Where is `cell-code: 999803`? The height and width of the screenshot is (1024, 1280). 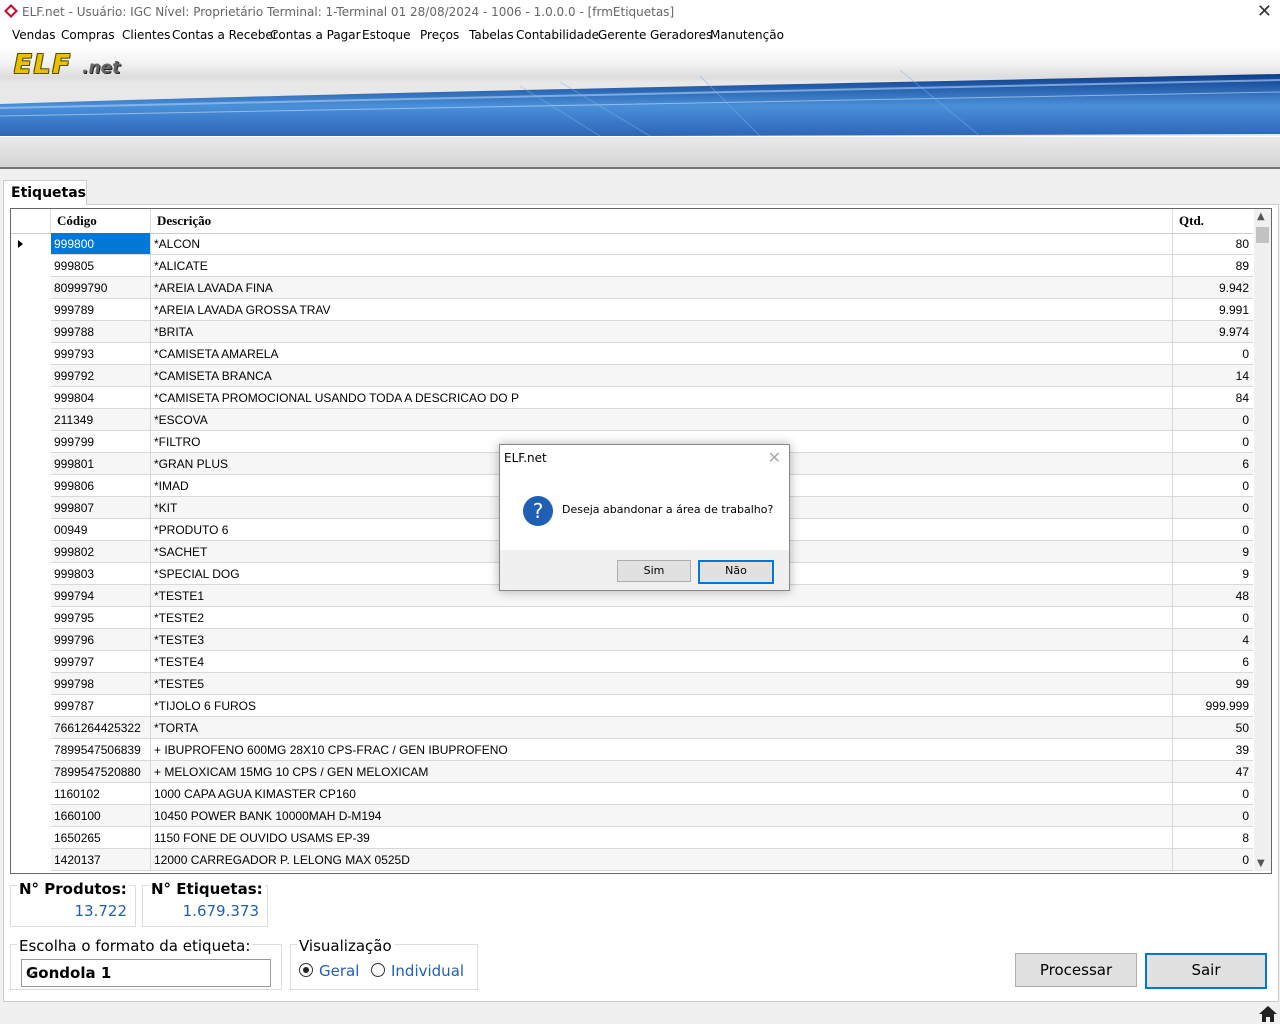 cell-code: 999803 is located at coordinates (101, 573).